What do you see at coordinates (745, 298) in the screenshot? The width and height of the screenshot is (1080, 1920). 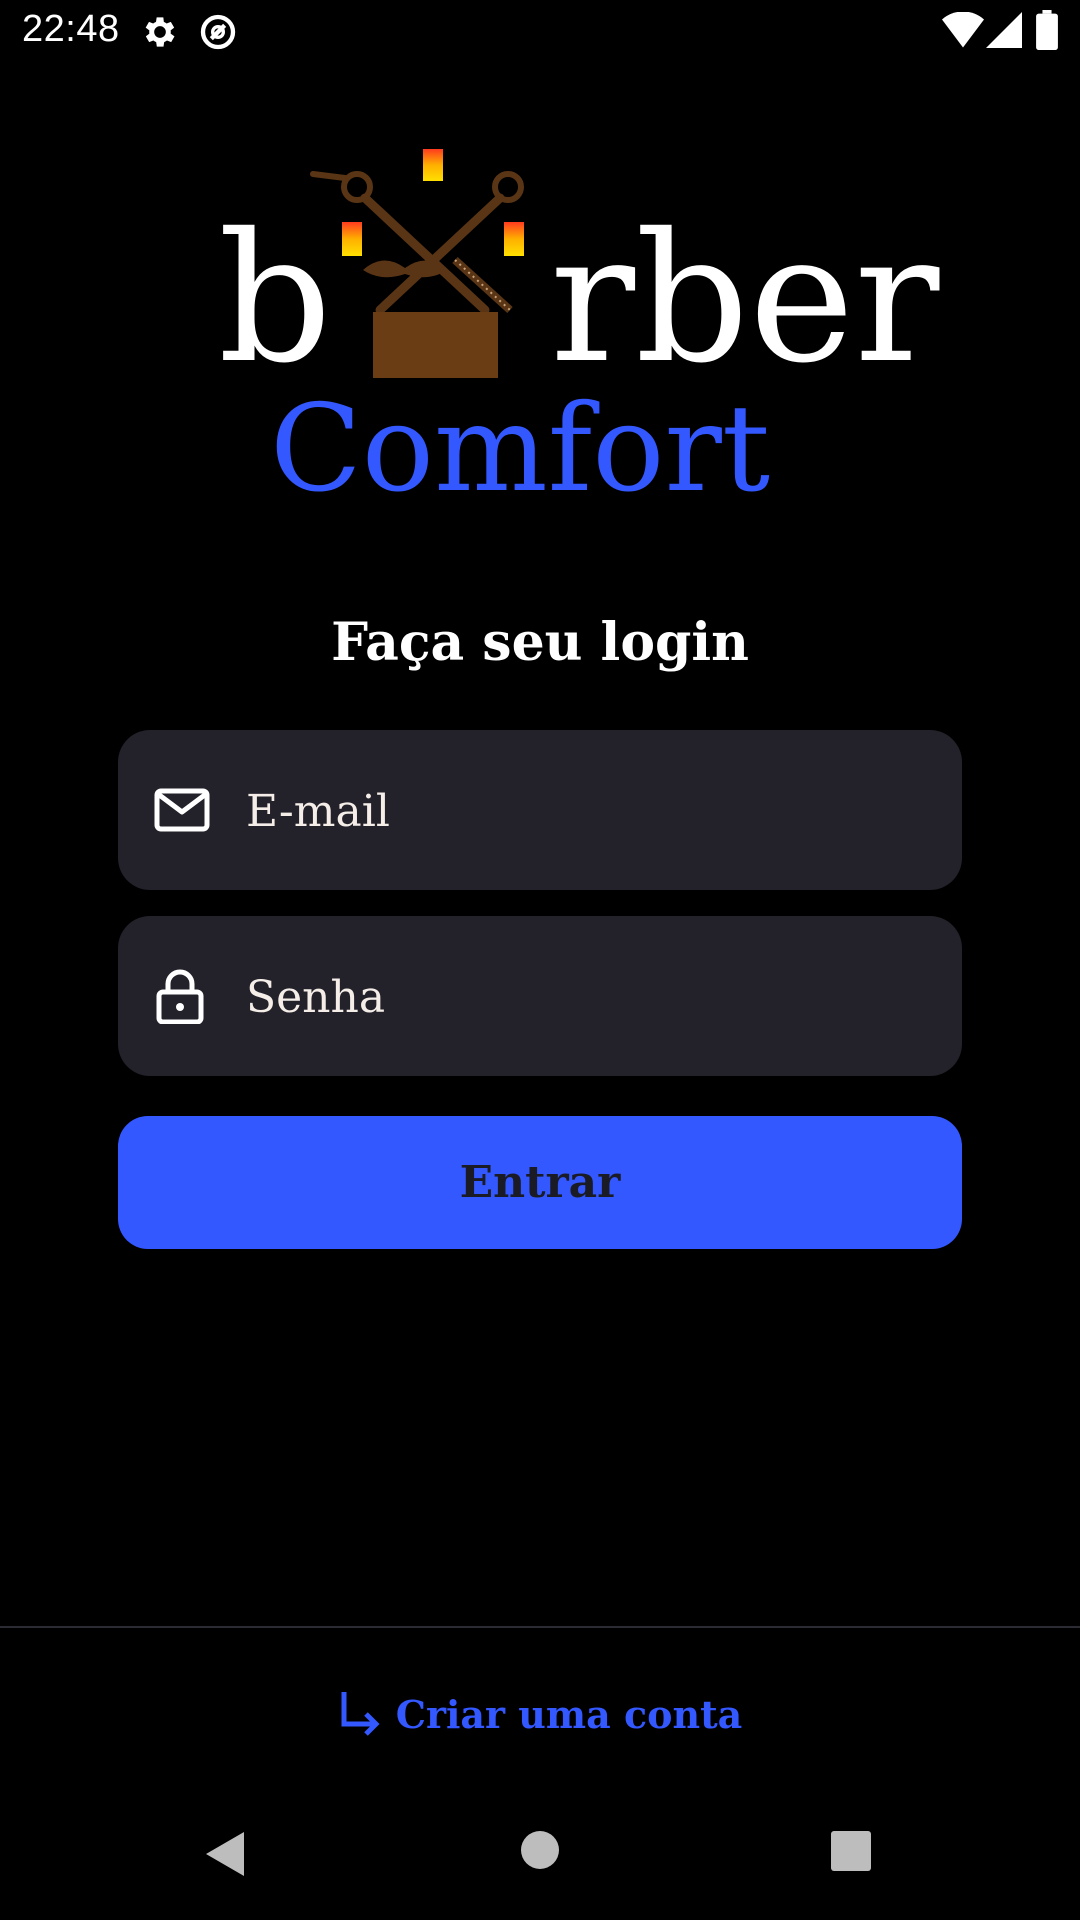 I see `logo-word-right: rber` at bounding box center [745, 298].